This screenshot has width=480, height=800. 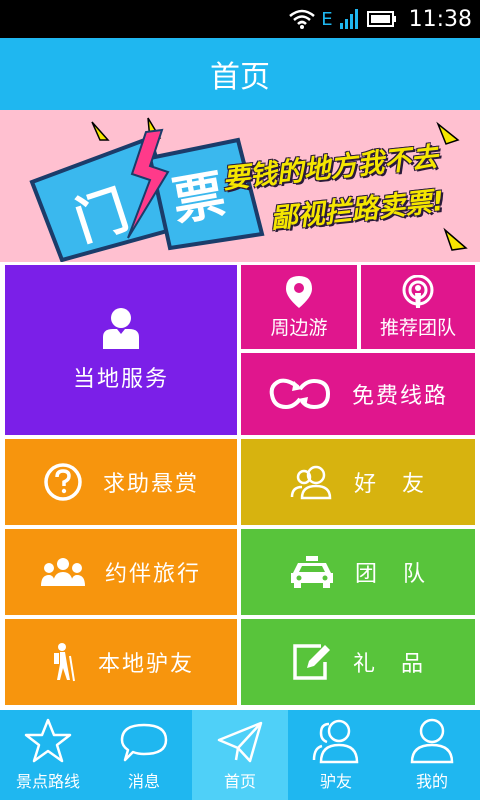 I want to click on user-icon, so click(x=432, y=741).